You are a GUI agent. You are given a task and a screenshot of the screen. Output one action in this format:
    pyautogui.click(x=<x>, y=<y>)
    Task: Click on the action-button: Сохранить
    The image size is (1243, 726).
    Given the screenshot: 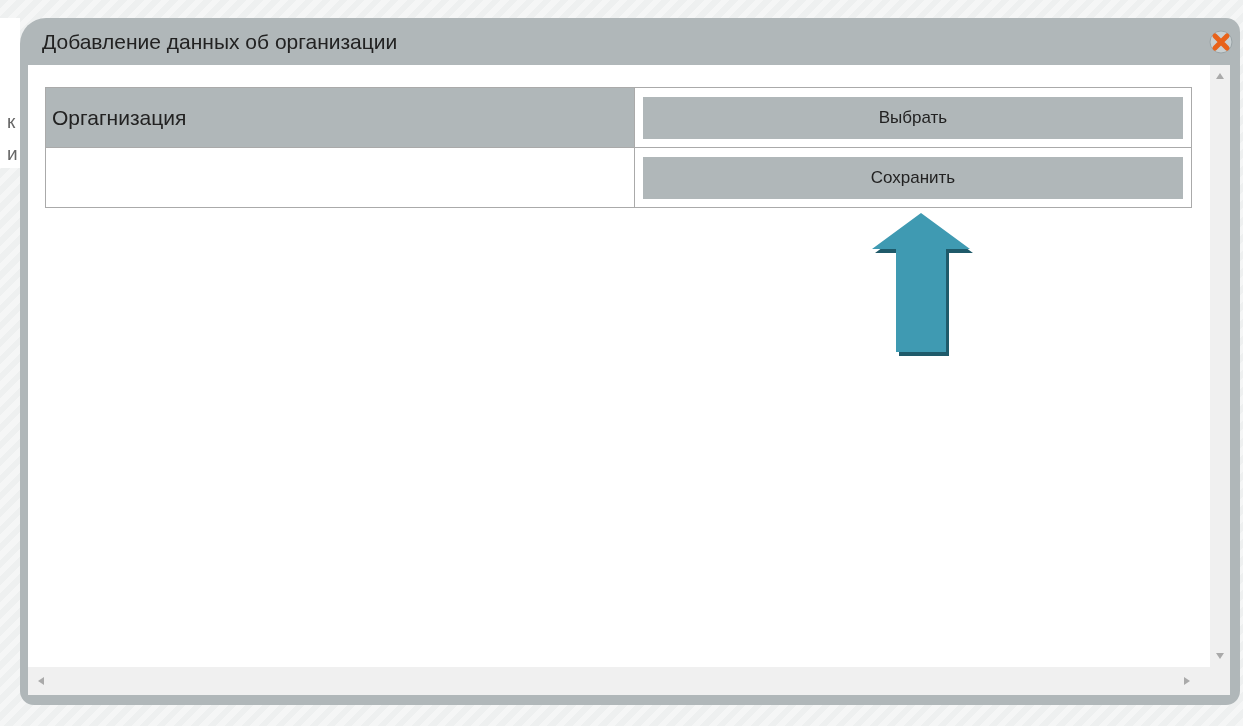 What is the action you would take?
    pyautogui.click(x=913, y=177)
    